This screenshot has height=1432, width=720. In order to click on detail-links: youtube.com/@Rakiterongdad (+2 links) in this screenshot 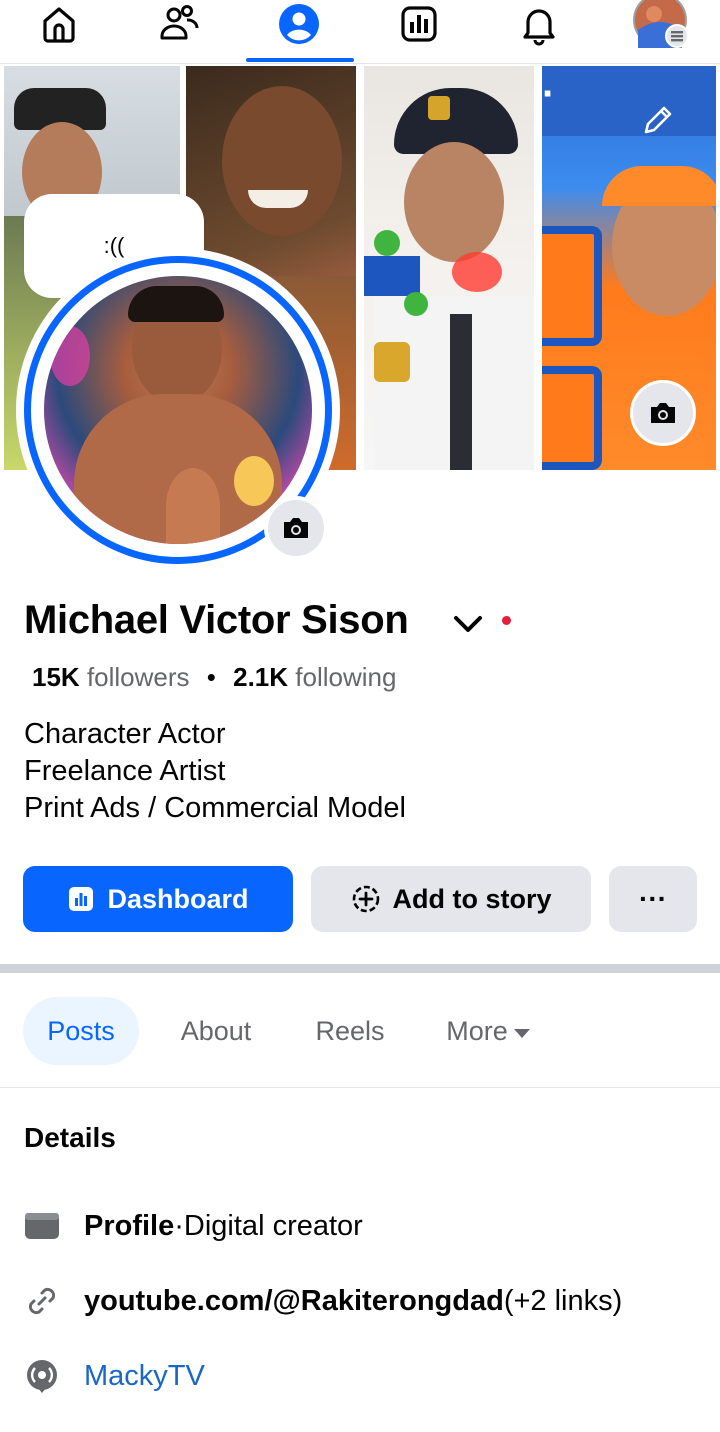, I will do `click(323, 1301)`.